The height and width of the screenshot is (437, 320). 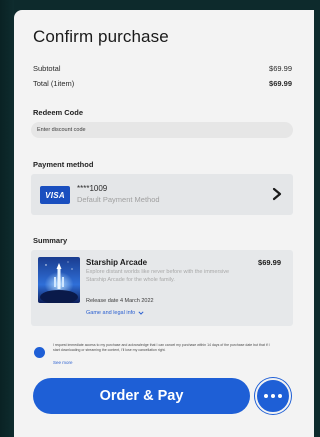 What do you see at coordinates (269, 262) in the screenshot?
I see `game-price: $69.99` at bounding box center [269, 262].